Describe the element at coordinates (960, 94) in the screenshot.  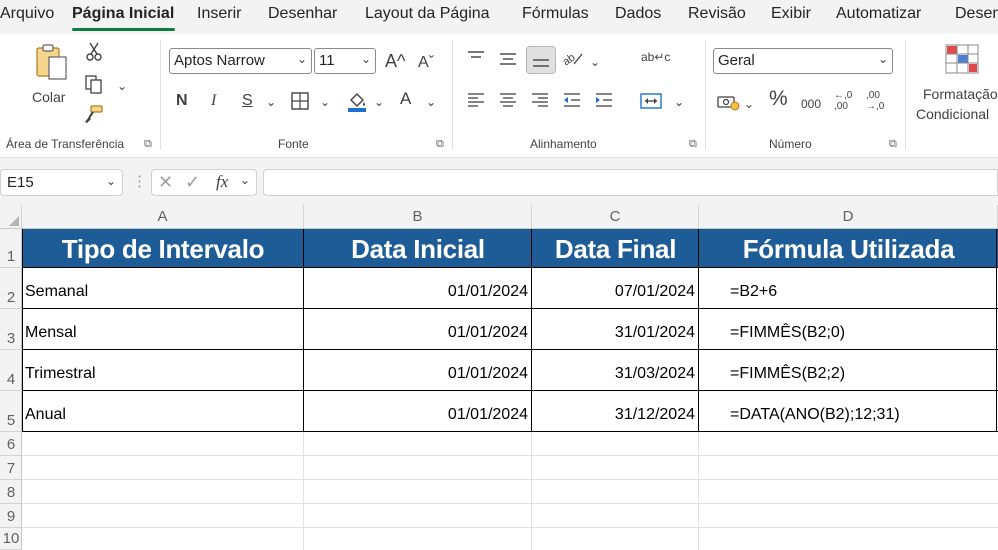
I see `conditional-formatting-label-1: Formatação` at that location.